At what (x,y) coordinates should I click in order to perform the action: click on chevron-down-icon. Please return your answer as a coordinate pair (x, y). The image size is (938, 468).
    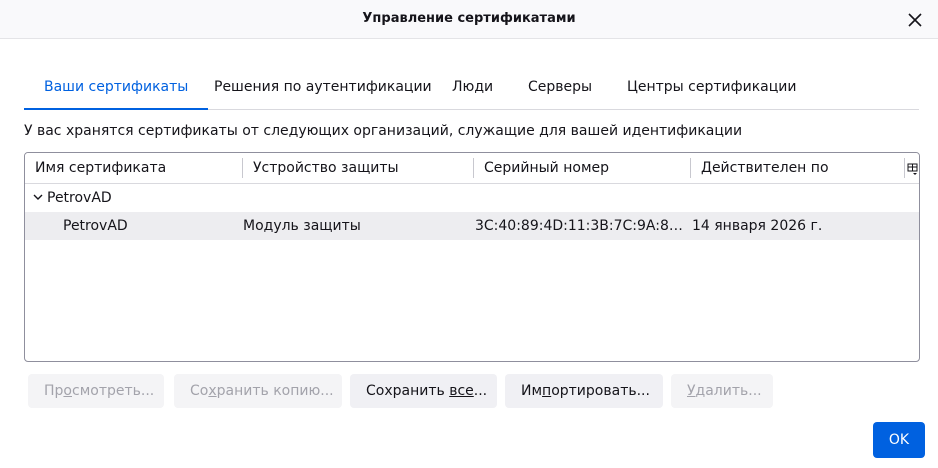
    Looking at the image, I should click on (38, 198).